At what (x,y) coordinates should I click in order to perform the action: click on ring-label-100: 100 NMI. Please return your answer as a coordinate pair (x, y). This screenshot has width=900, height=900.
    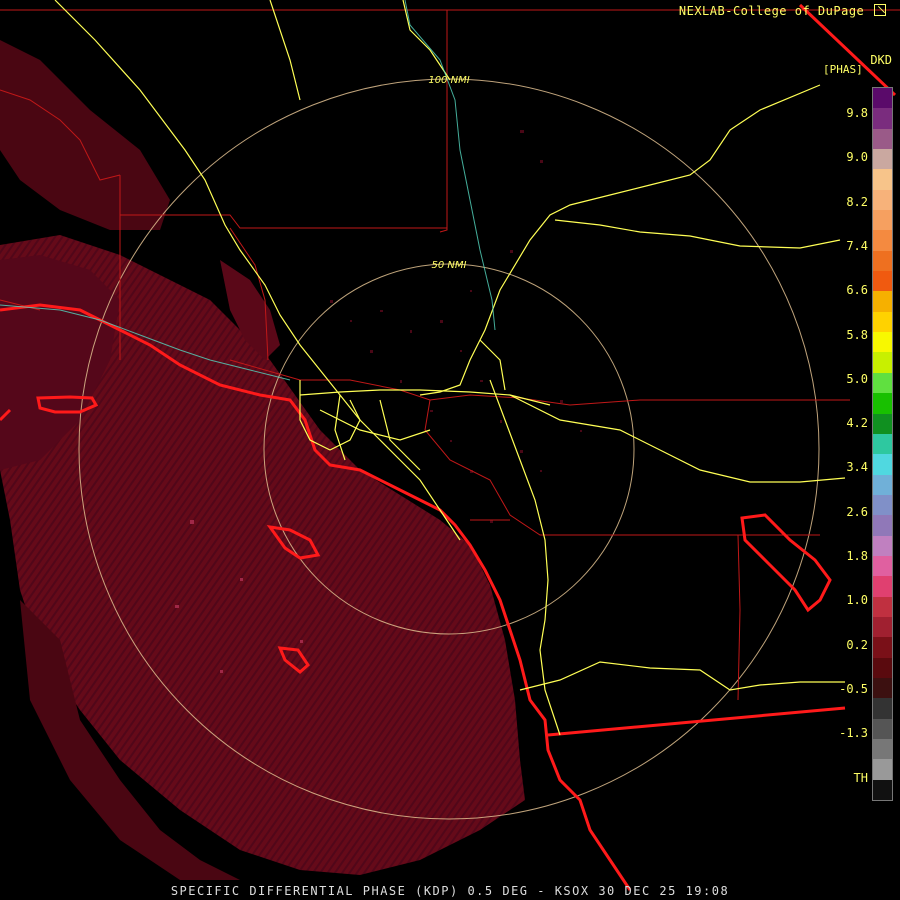
    Looking at the image, I should click on (448, 80).